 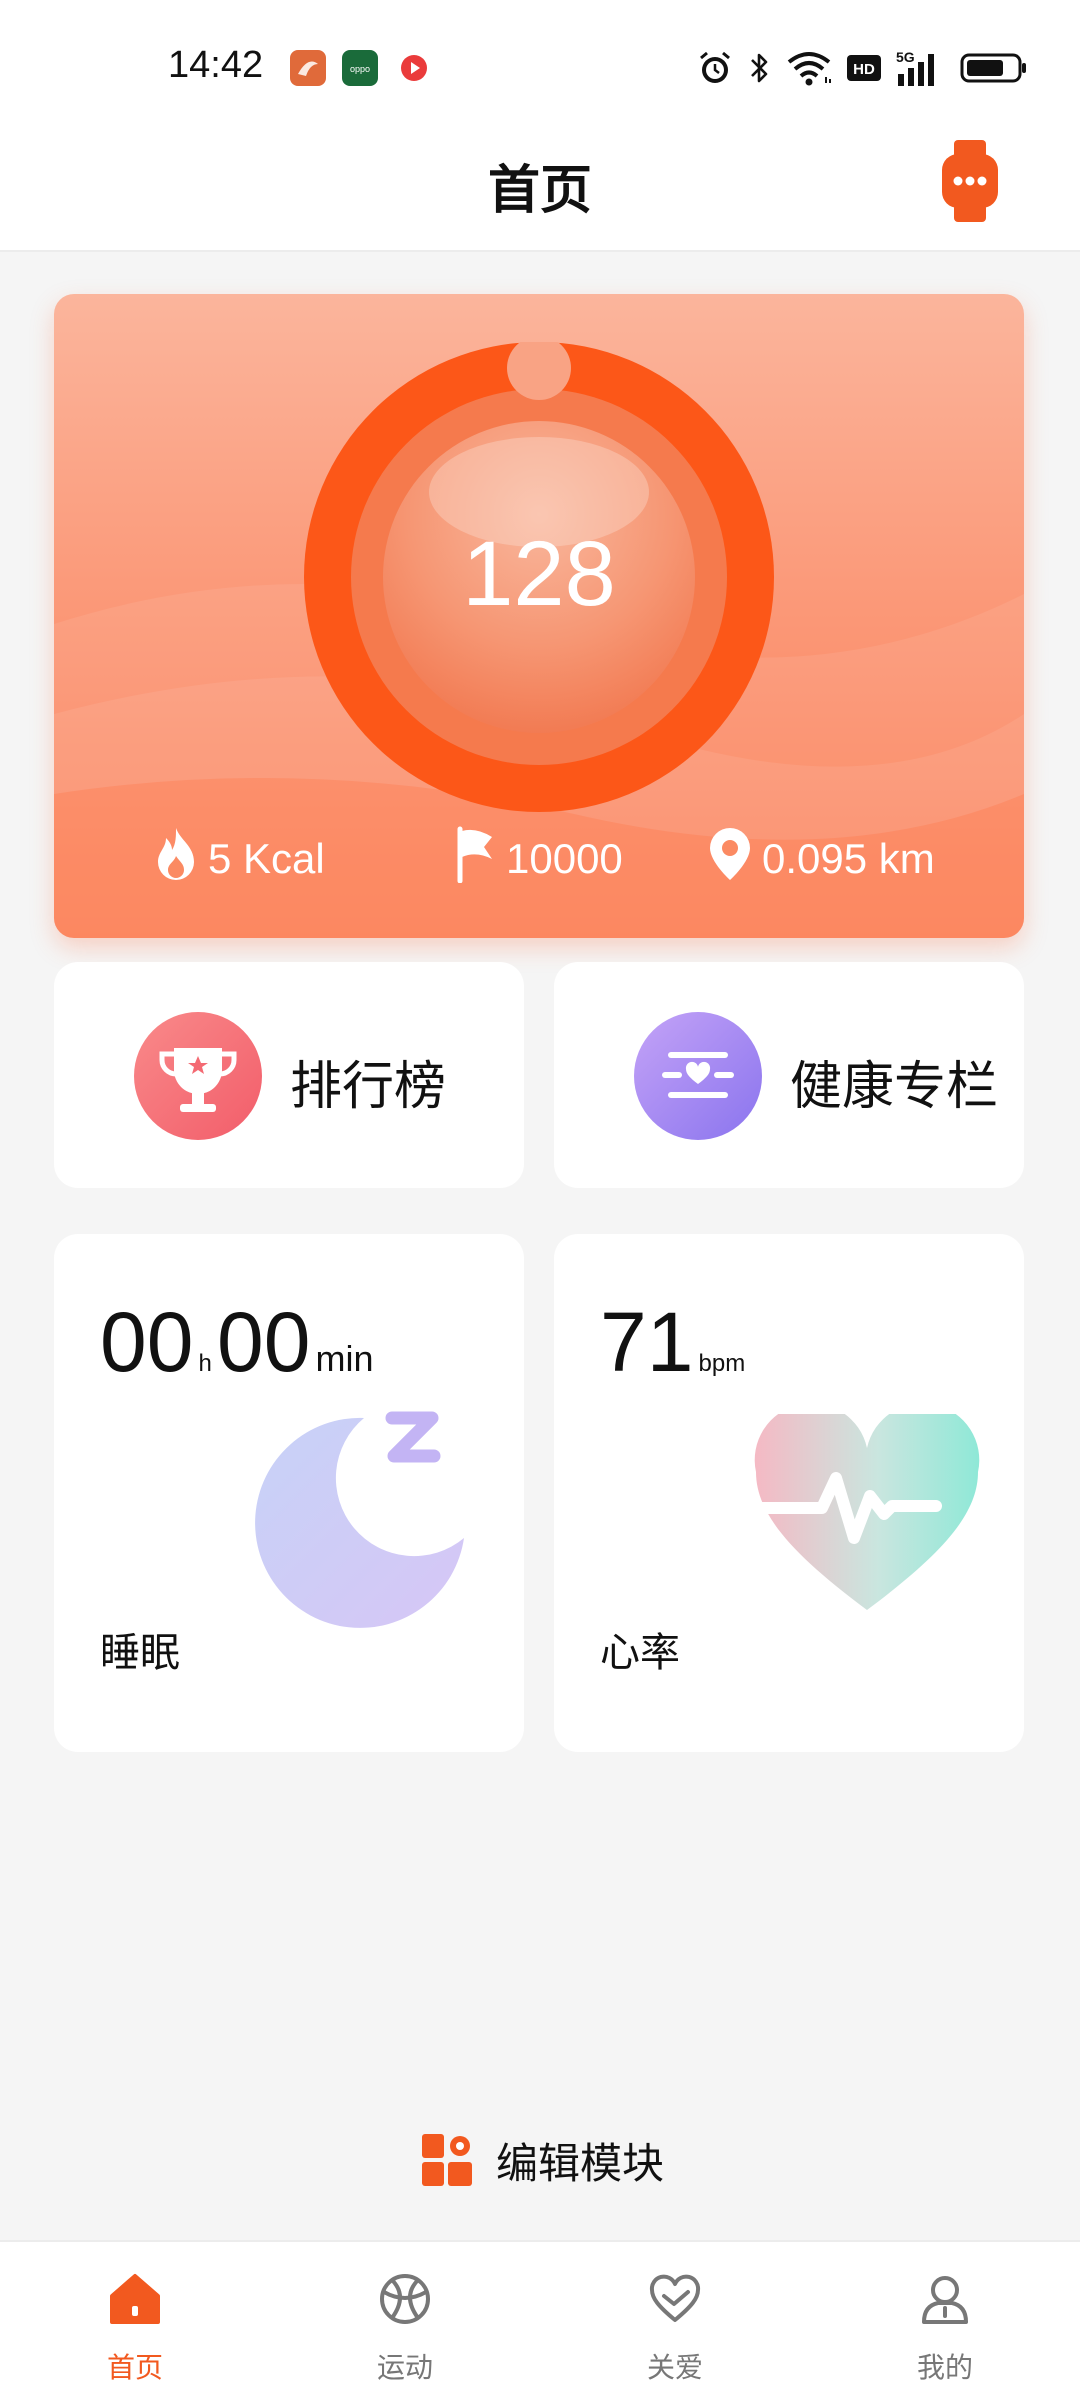 What do you see at coordinates (475, 859) in the screenshot?
I see `flag-icon` at bounding box center [475, 859].